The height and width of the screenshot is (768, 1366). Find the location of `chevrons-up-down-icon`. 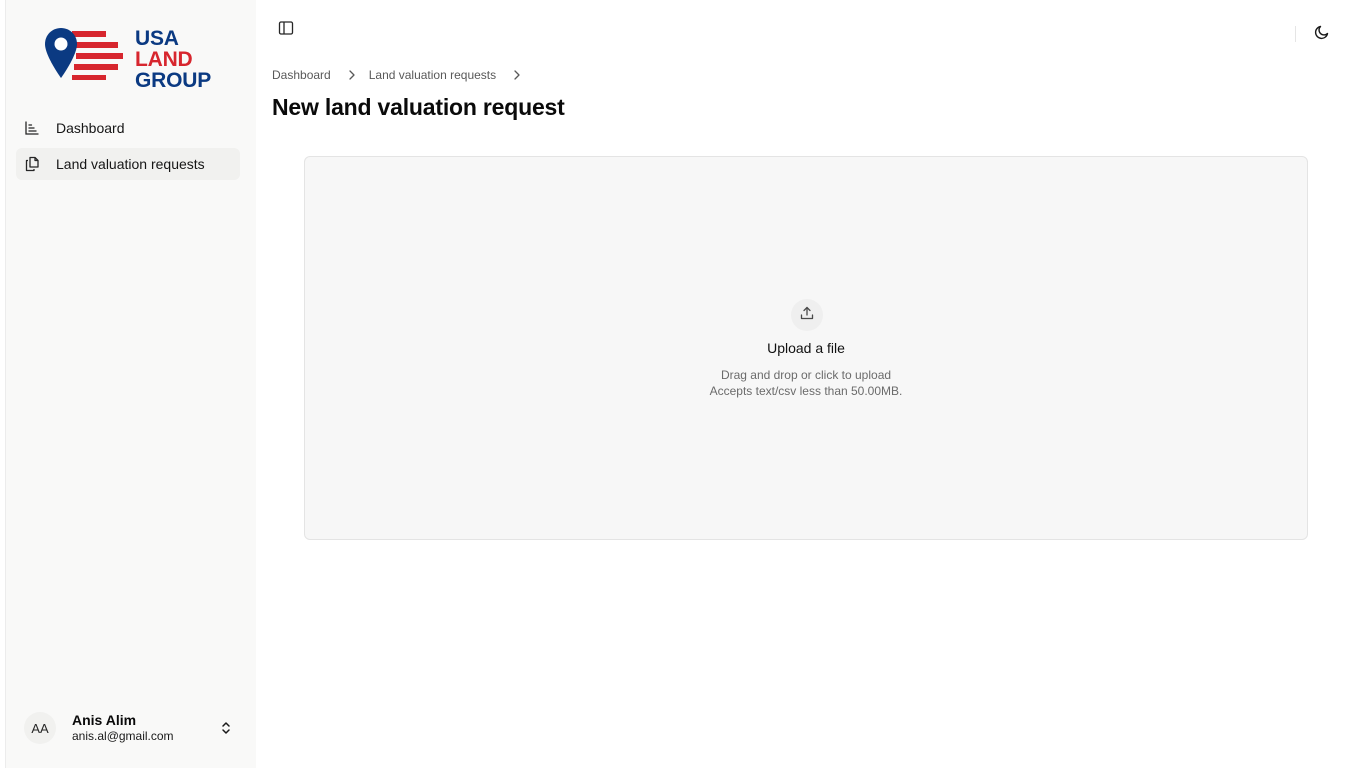

chevrons-up-down-icon is located at coordinates (226, 728).